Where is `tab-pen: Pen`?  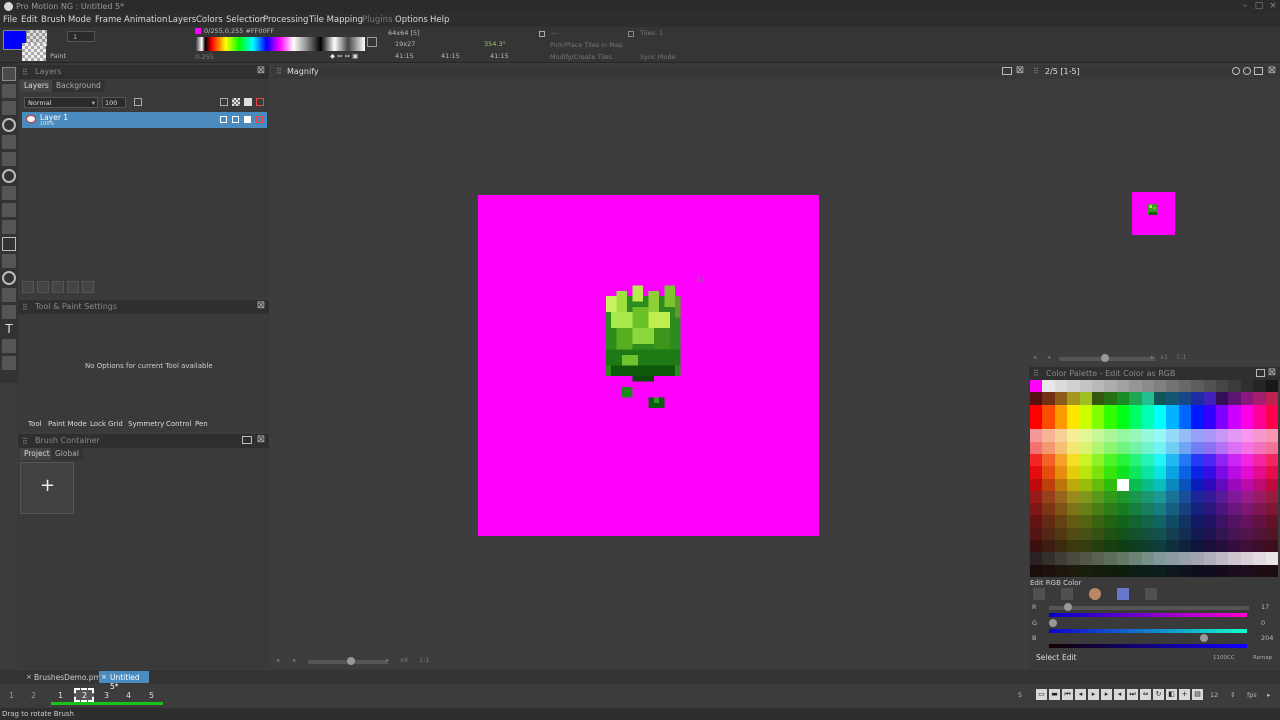 tab-pen: Pen is located at coordinates (201, 424).